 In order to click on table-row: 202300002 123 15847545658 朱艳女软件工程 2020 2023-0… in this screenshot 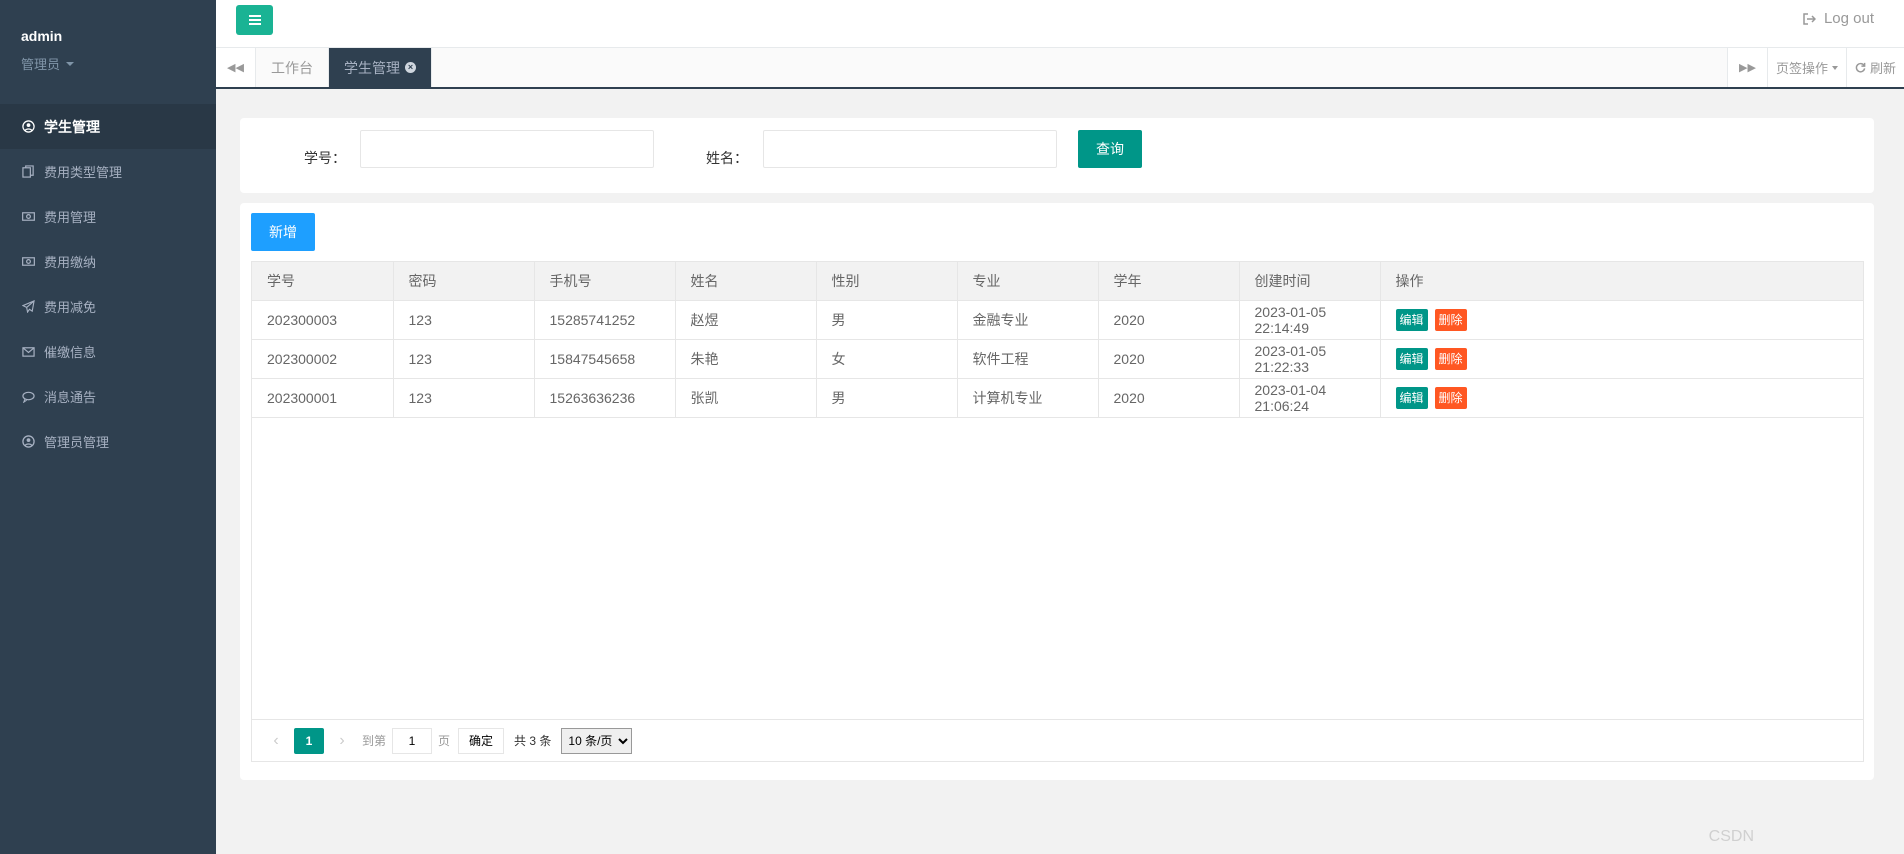, I will do `click(1057, 359)`.